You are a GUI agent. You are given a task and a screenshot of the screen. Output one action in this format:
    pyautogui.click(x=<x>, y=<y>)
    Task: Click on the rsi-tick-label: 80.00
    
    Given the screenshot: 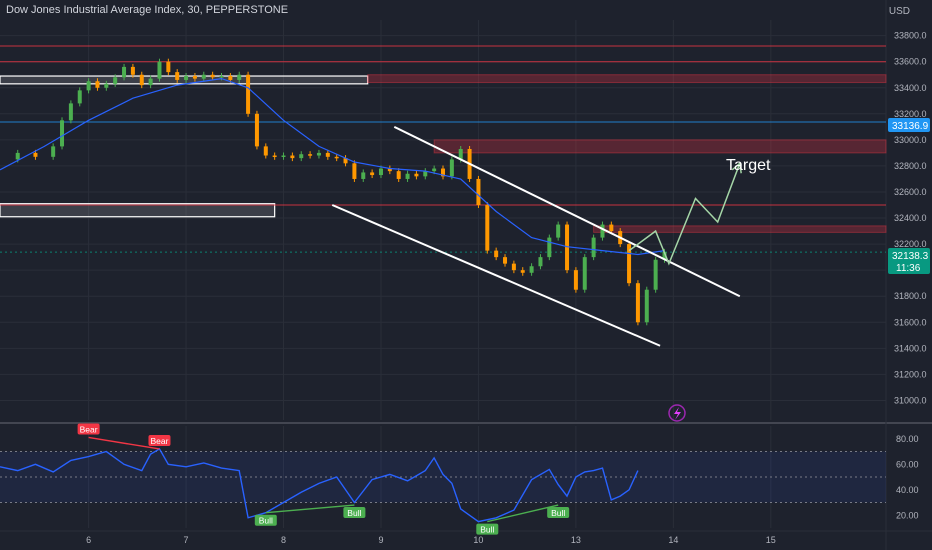 What is the action you would take?
    pyautogui.click(x=907, y=439)
    